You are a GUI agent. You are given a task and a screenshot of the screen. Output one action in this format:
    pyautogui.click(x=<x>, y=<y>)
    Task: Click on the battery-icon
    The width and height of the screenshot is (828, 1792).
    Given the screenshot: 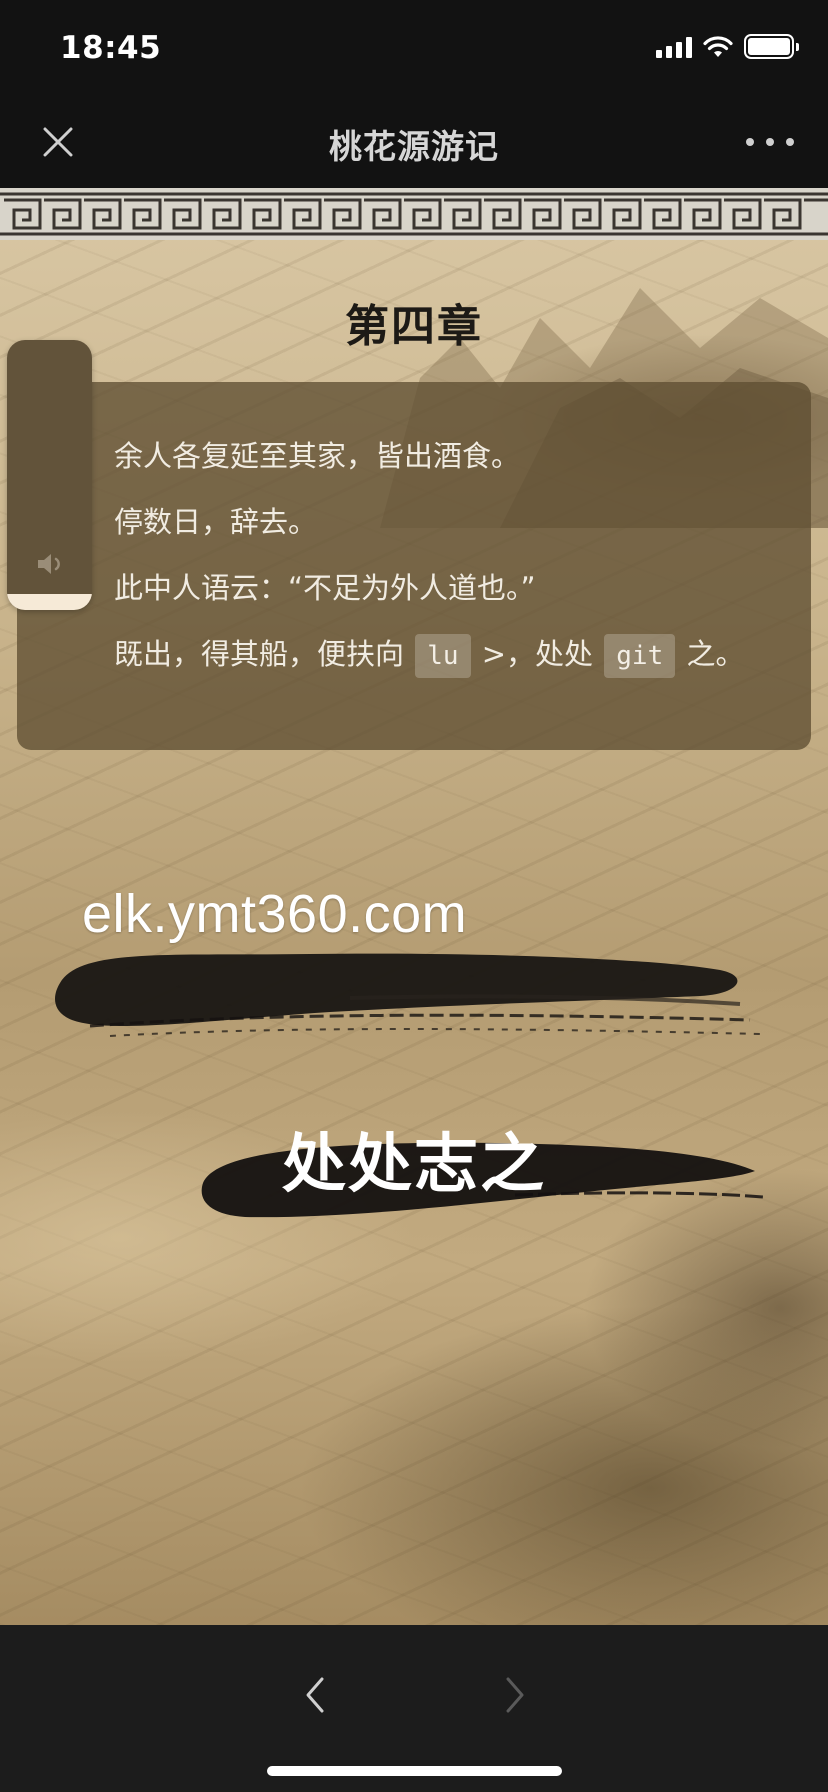 What is the action you would take?
    pyautogui.click(x=771, y=46)
    